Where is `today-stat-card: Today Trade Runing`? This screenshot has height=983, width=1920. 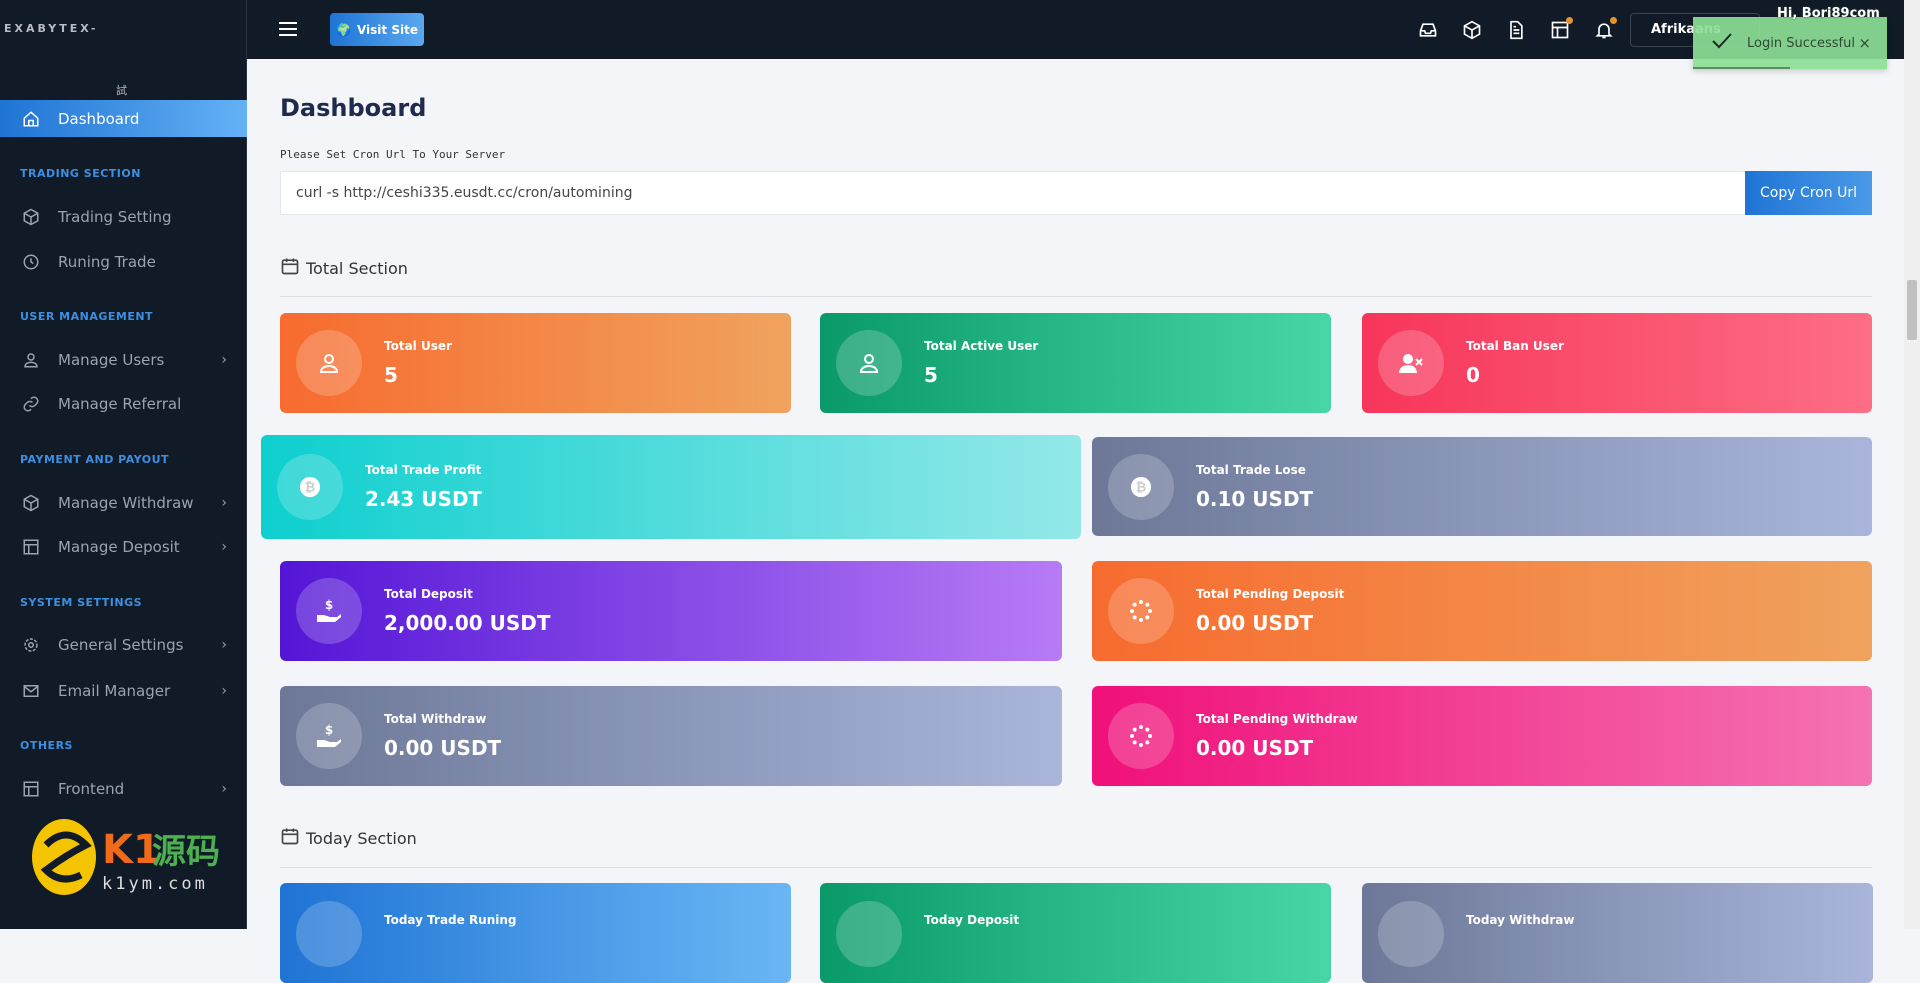 today-stat-card: Today Trade Runing is located at coordinates (535, 933).